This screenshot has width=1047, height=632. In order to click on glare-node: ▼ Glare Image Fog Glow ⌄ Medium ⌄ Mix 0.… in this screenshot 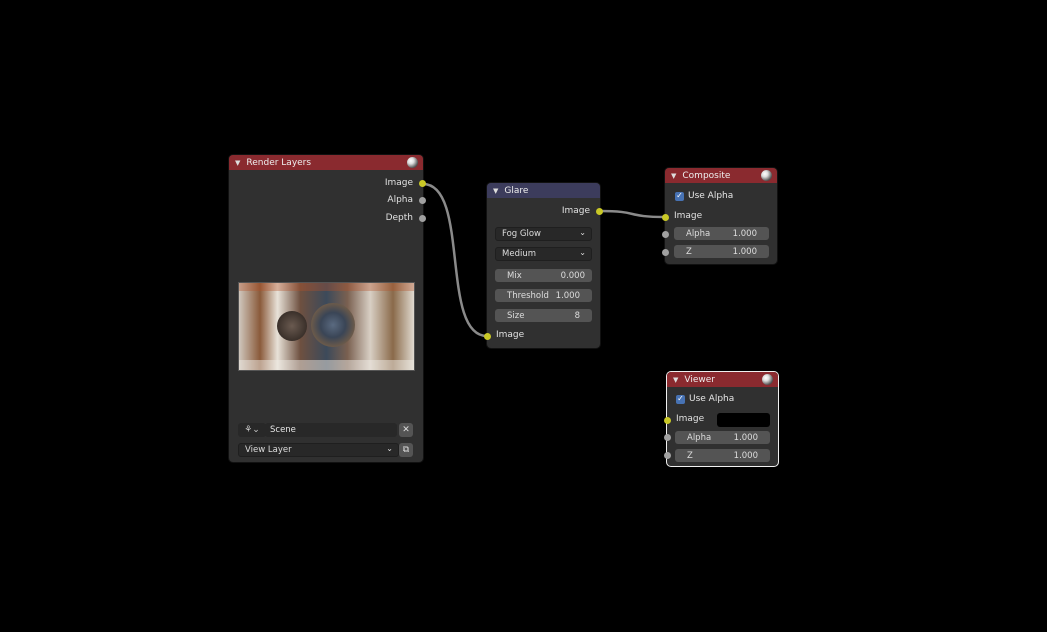, I will do `click(543, 265)`.